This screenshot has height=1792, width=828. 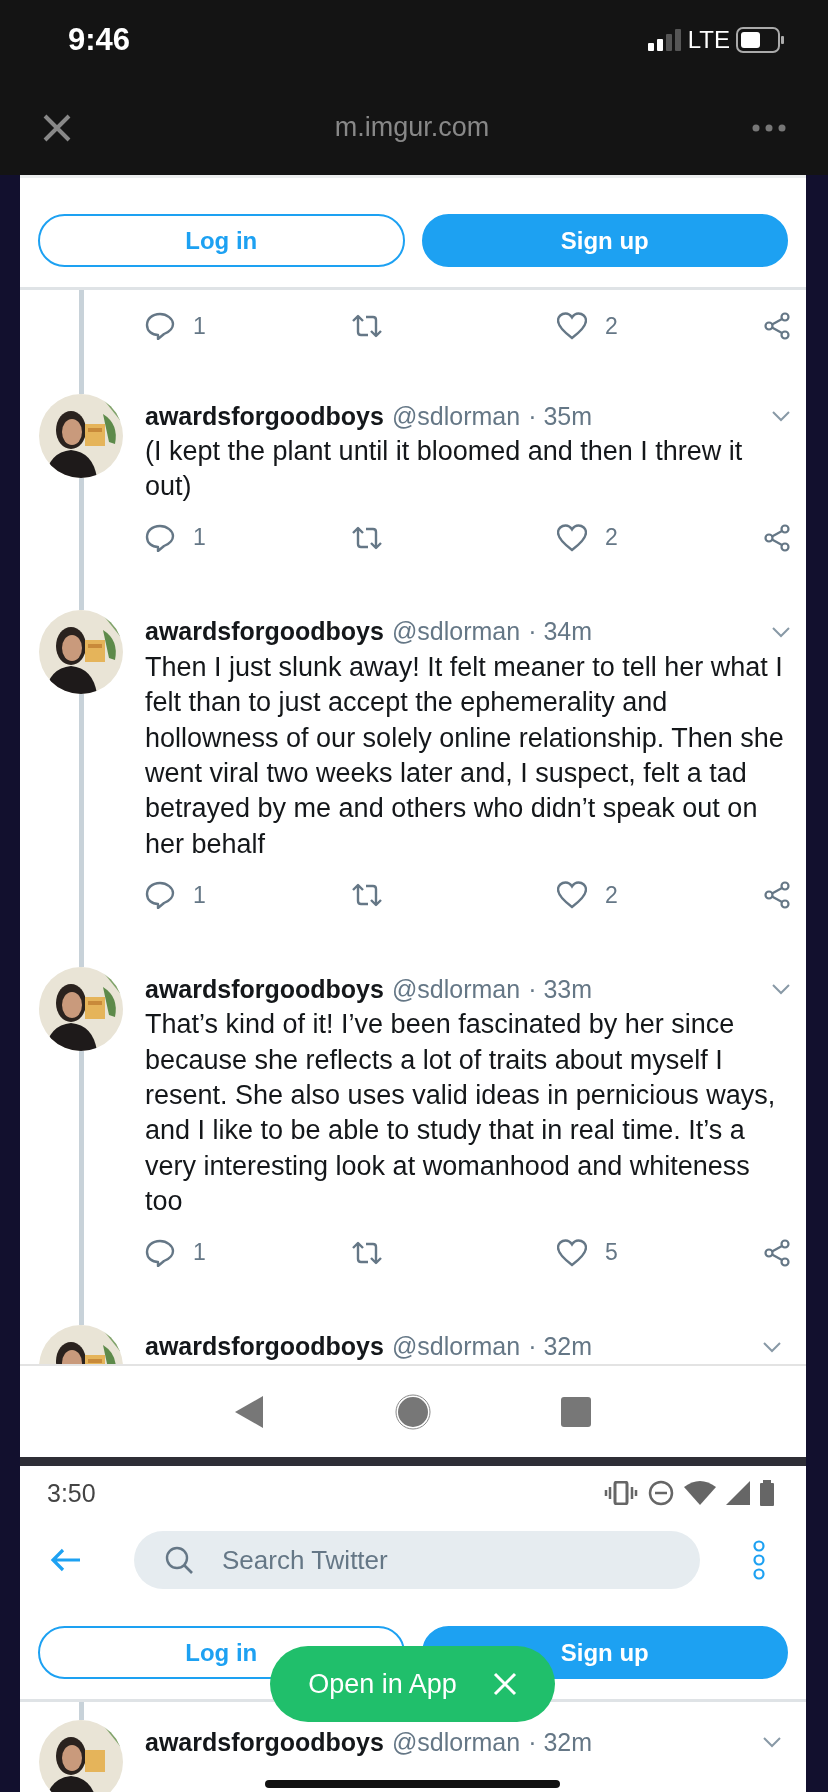 I want to click on back-arrow-icon, so click(x=66, y=1560).